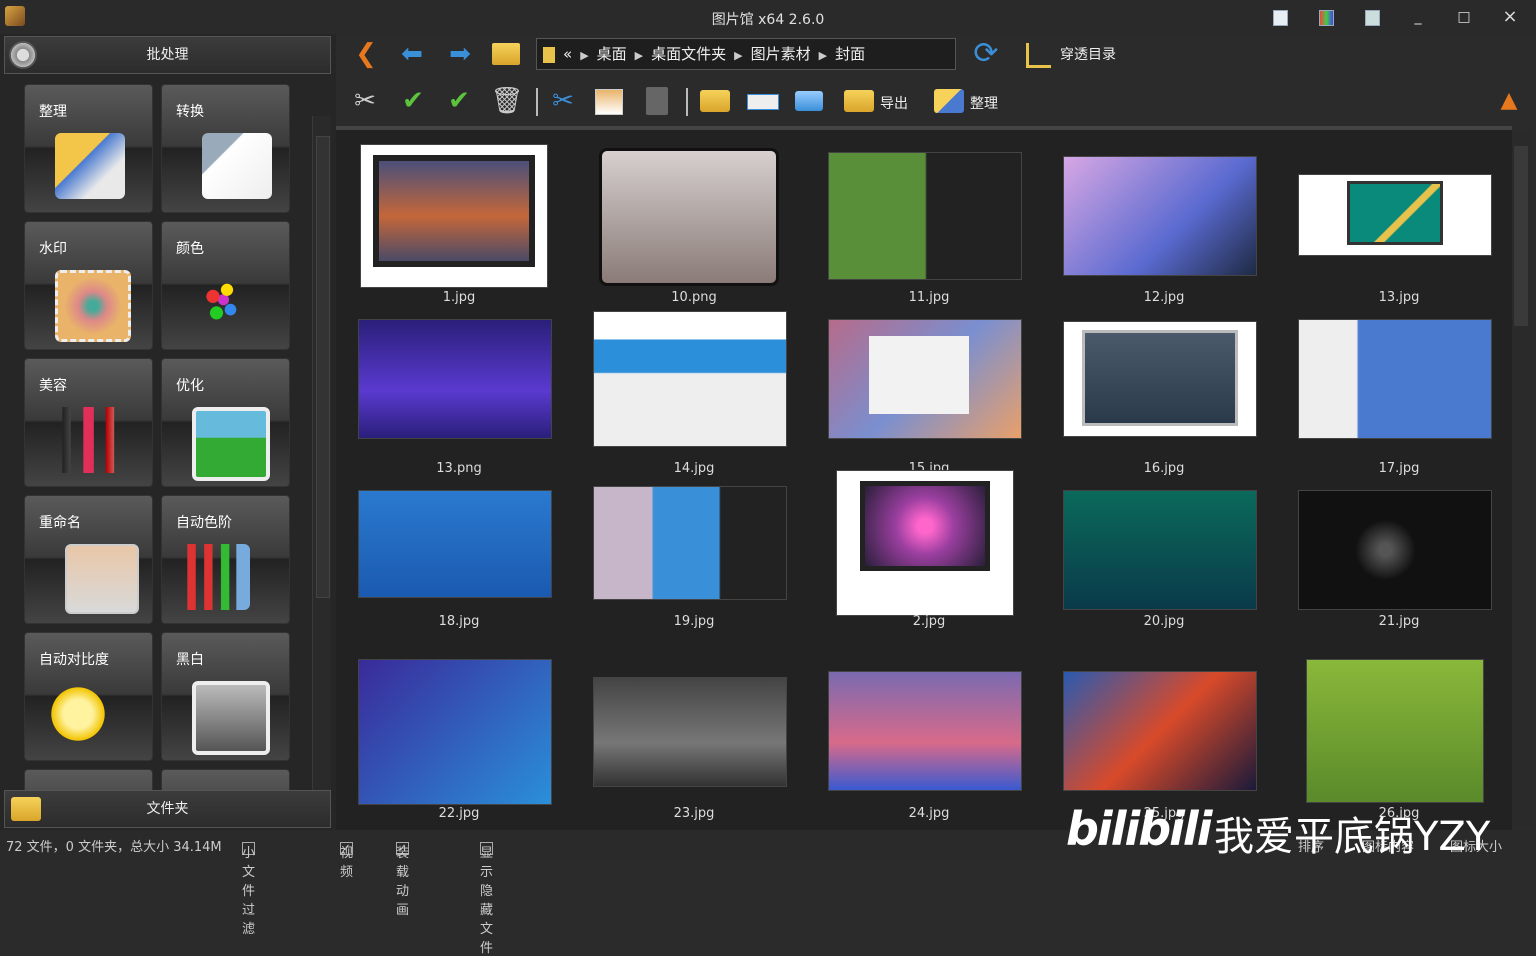 The height and width of the screenshot is (956, 1536). Describe the element at coordinates (1522, 478) in the screenshot. I see `grid-scrollbar` at that location.